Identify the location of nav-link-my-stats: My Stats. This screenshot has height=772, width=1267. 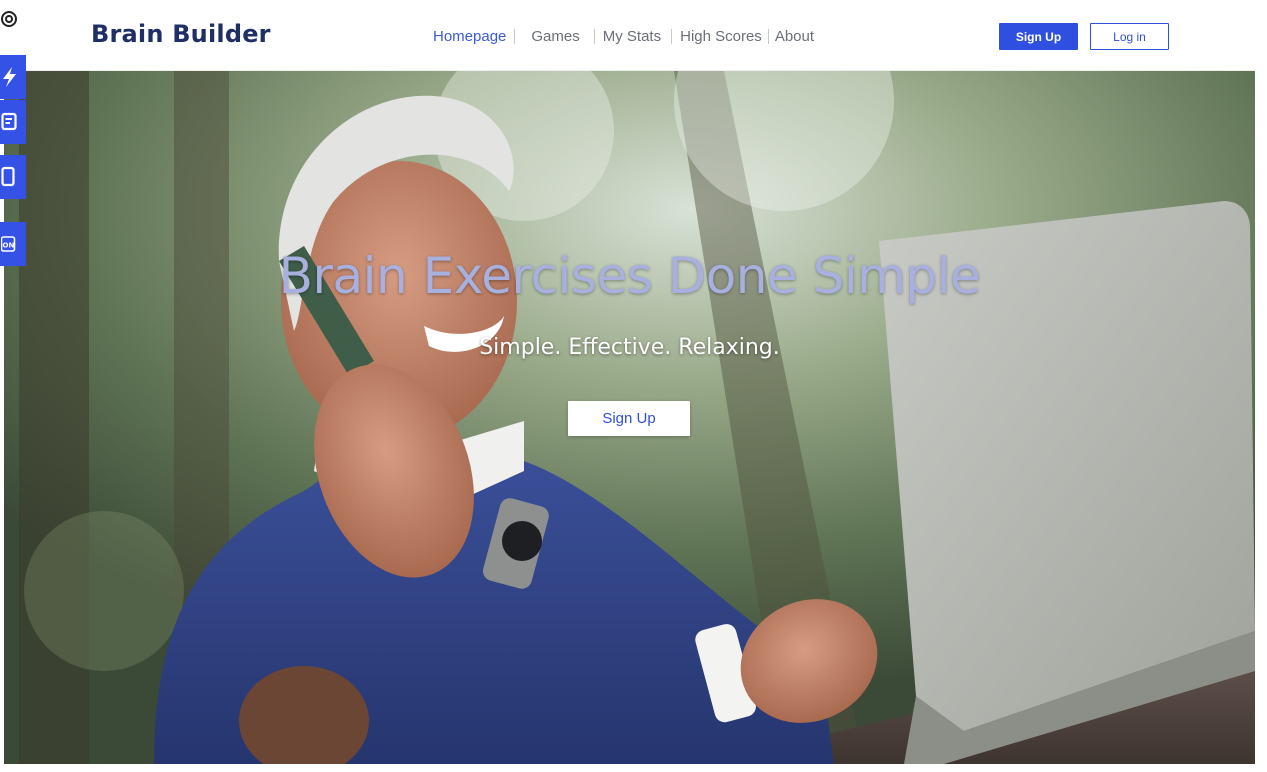
(632, 36).